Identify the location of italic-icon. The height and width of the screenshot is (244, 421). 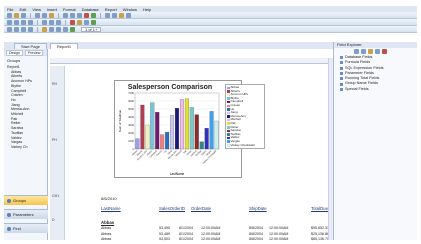
(23, 22).